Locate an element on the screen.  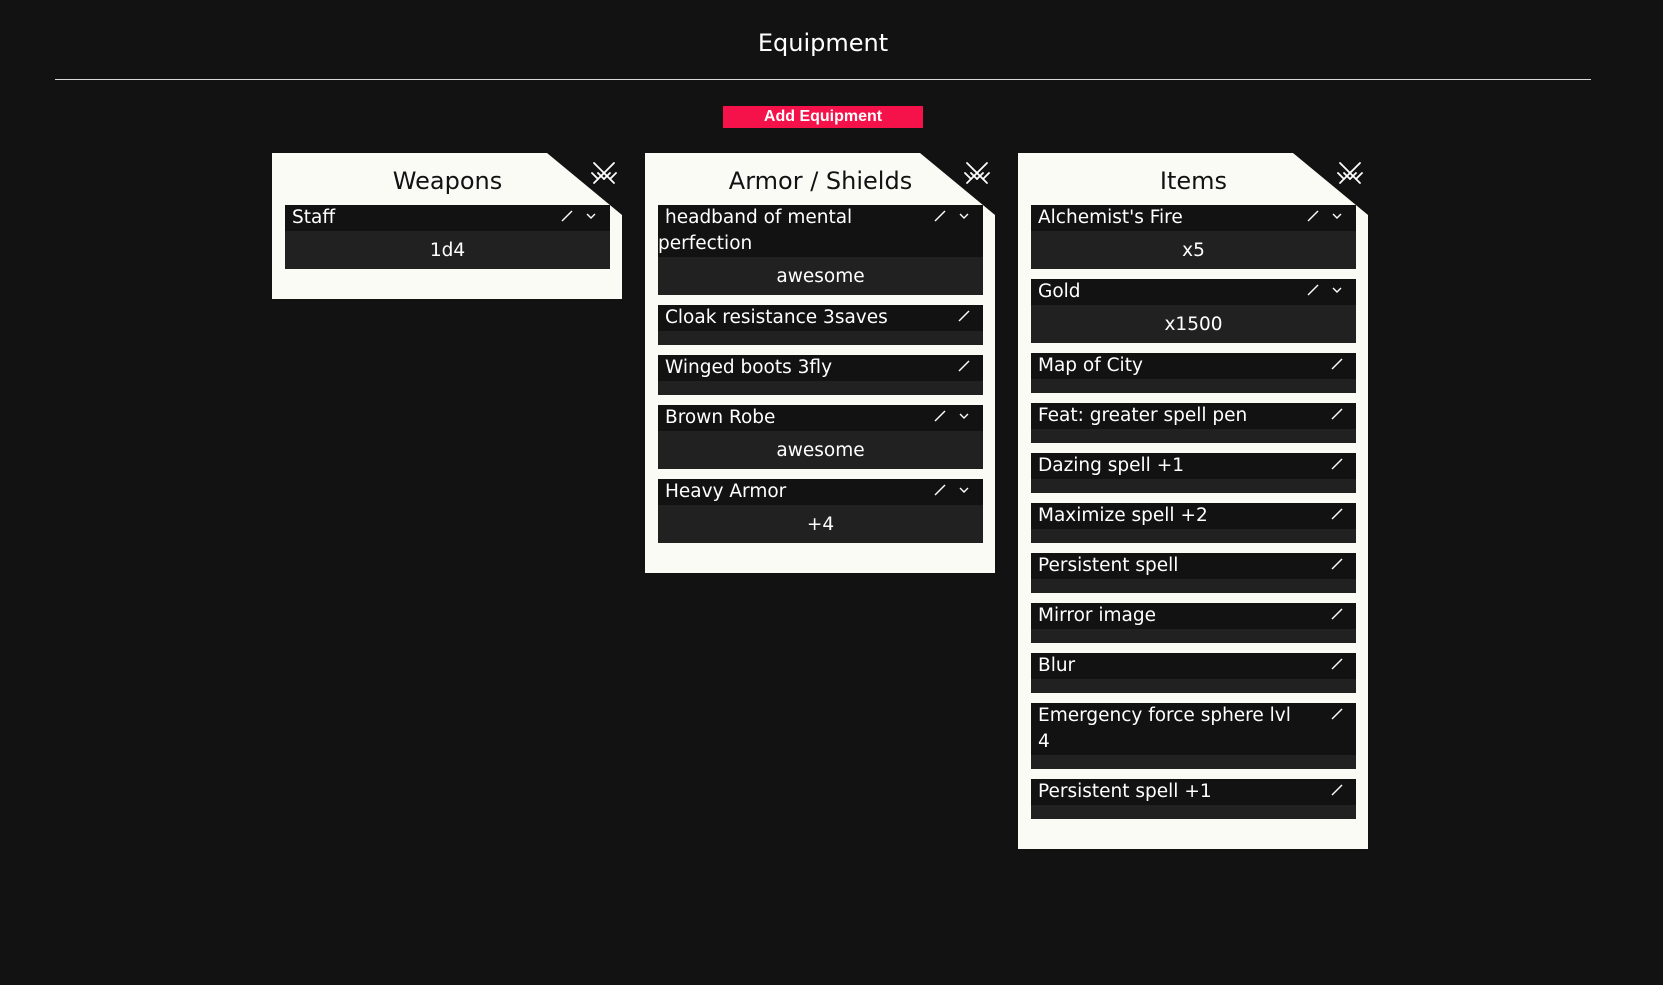
equipment-item: Brown Robe awesome is located at coordinates (820, 437).